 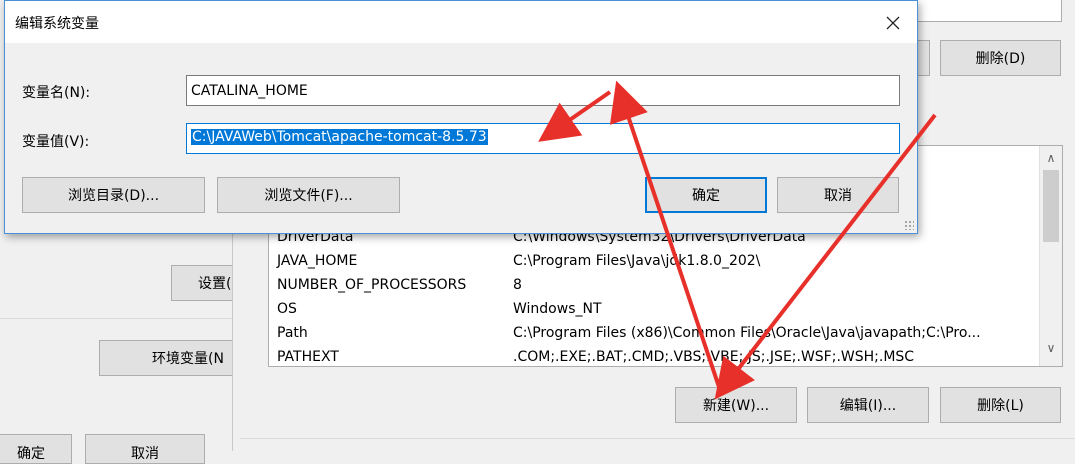 What do you see at coordinates (287, 309) in the screenshot?
I see `variable-name: OS` at bounding box center [287, 309].